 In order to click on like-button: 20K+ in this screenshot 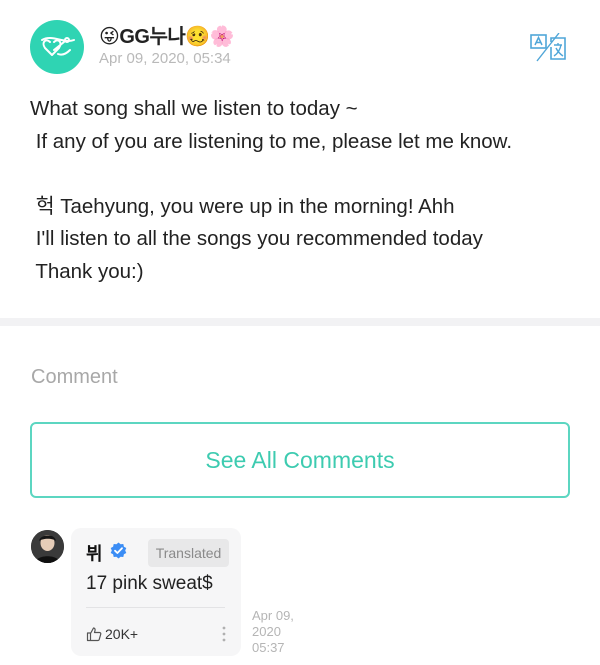, I will do `click(112, 634)`.